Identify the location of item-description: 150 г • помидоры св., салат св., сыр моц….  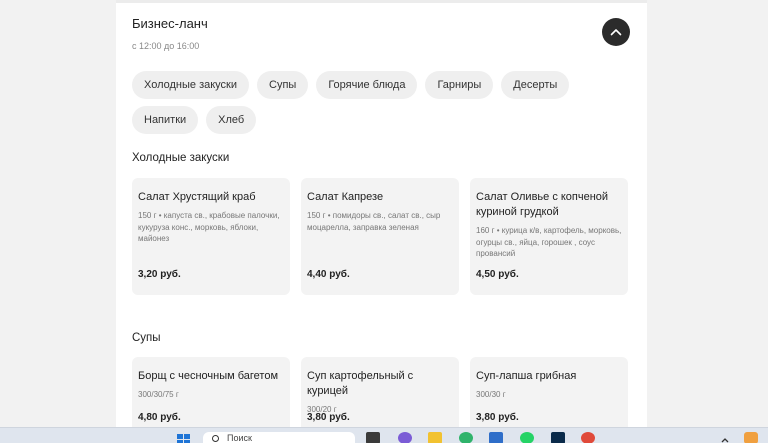
(374, 221).